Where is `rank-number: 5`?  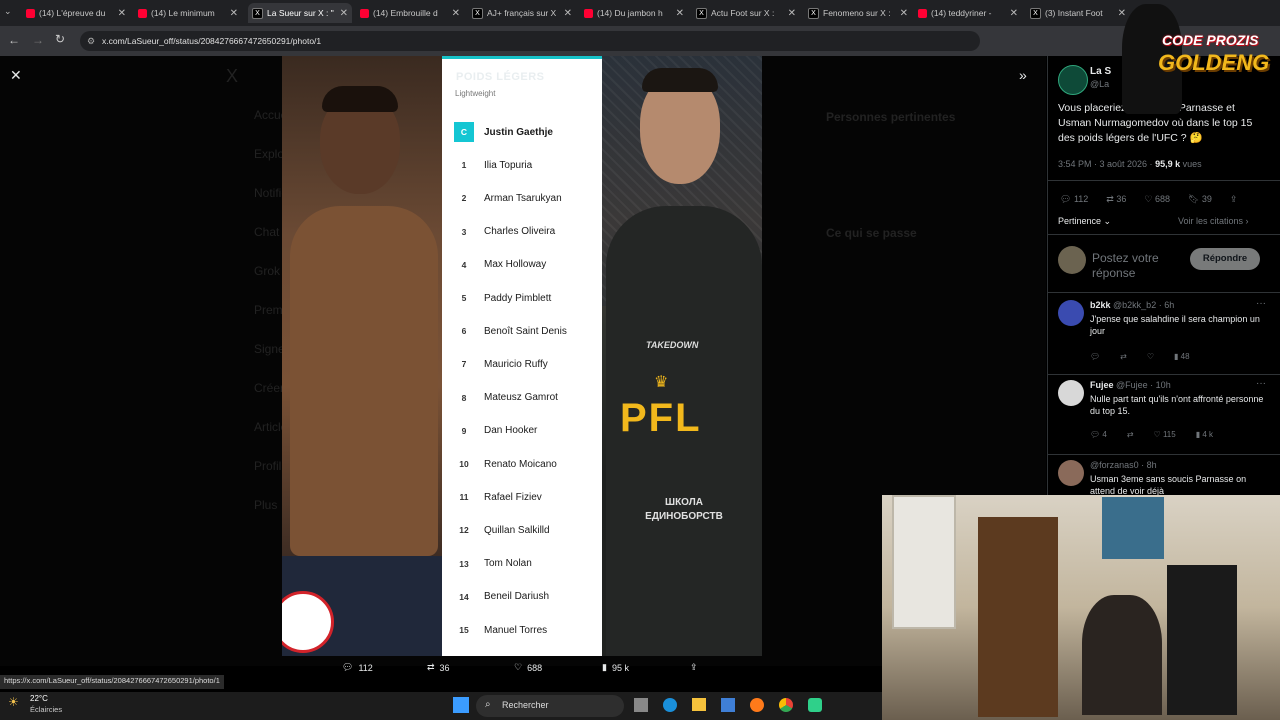
rank-number: 5 is located at coordinates (464, 298).